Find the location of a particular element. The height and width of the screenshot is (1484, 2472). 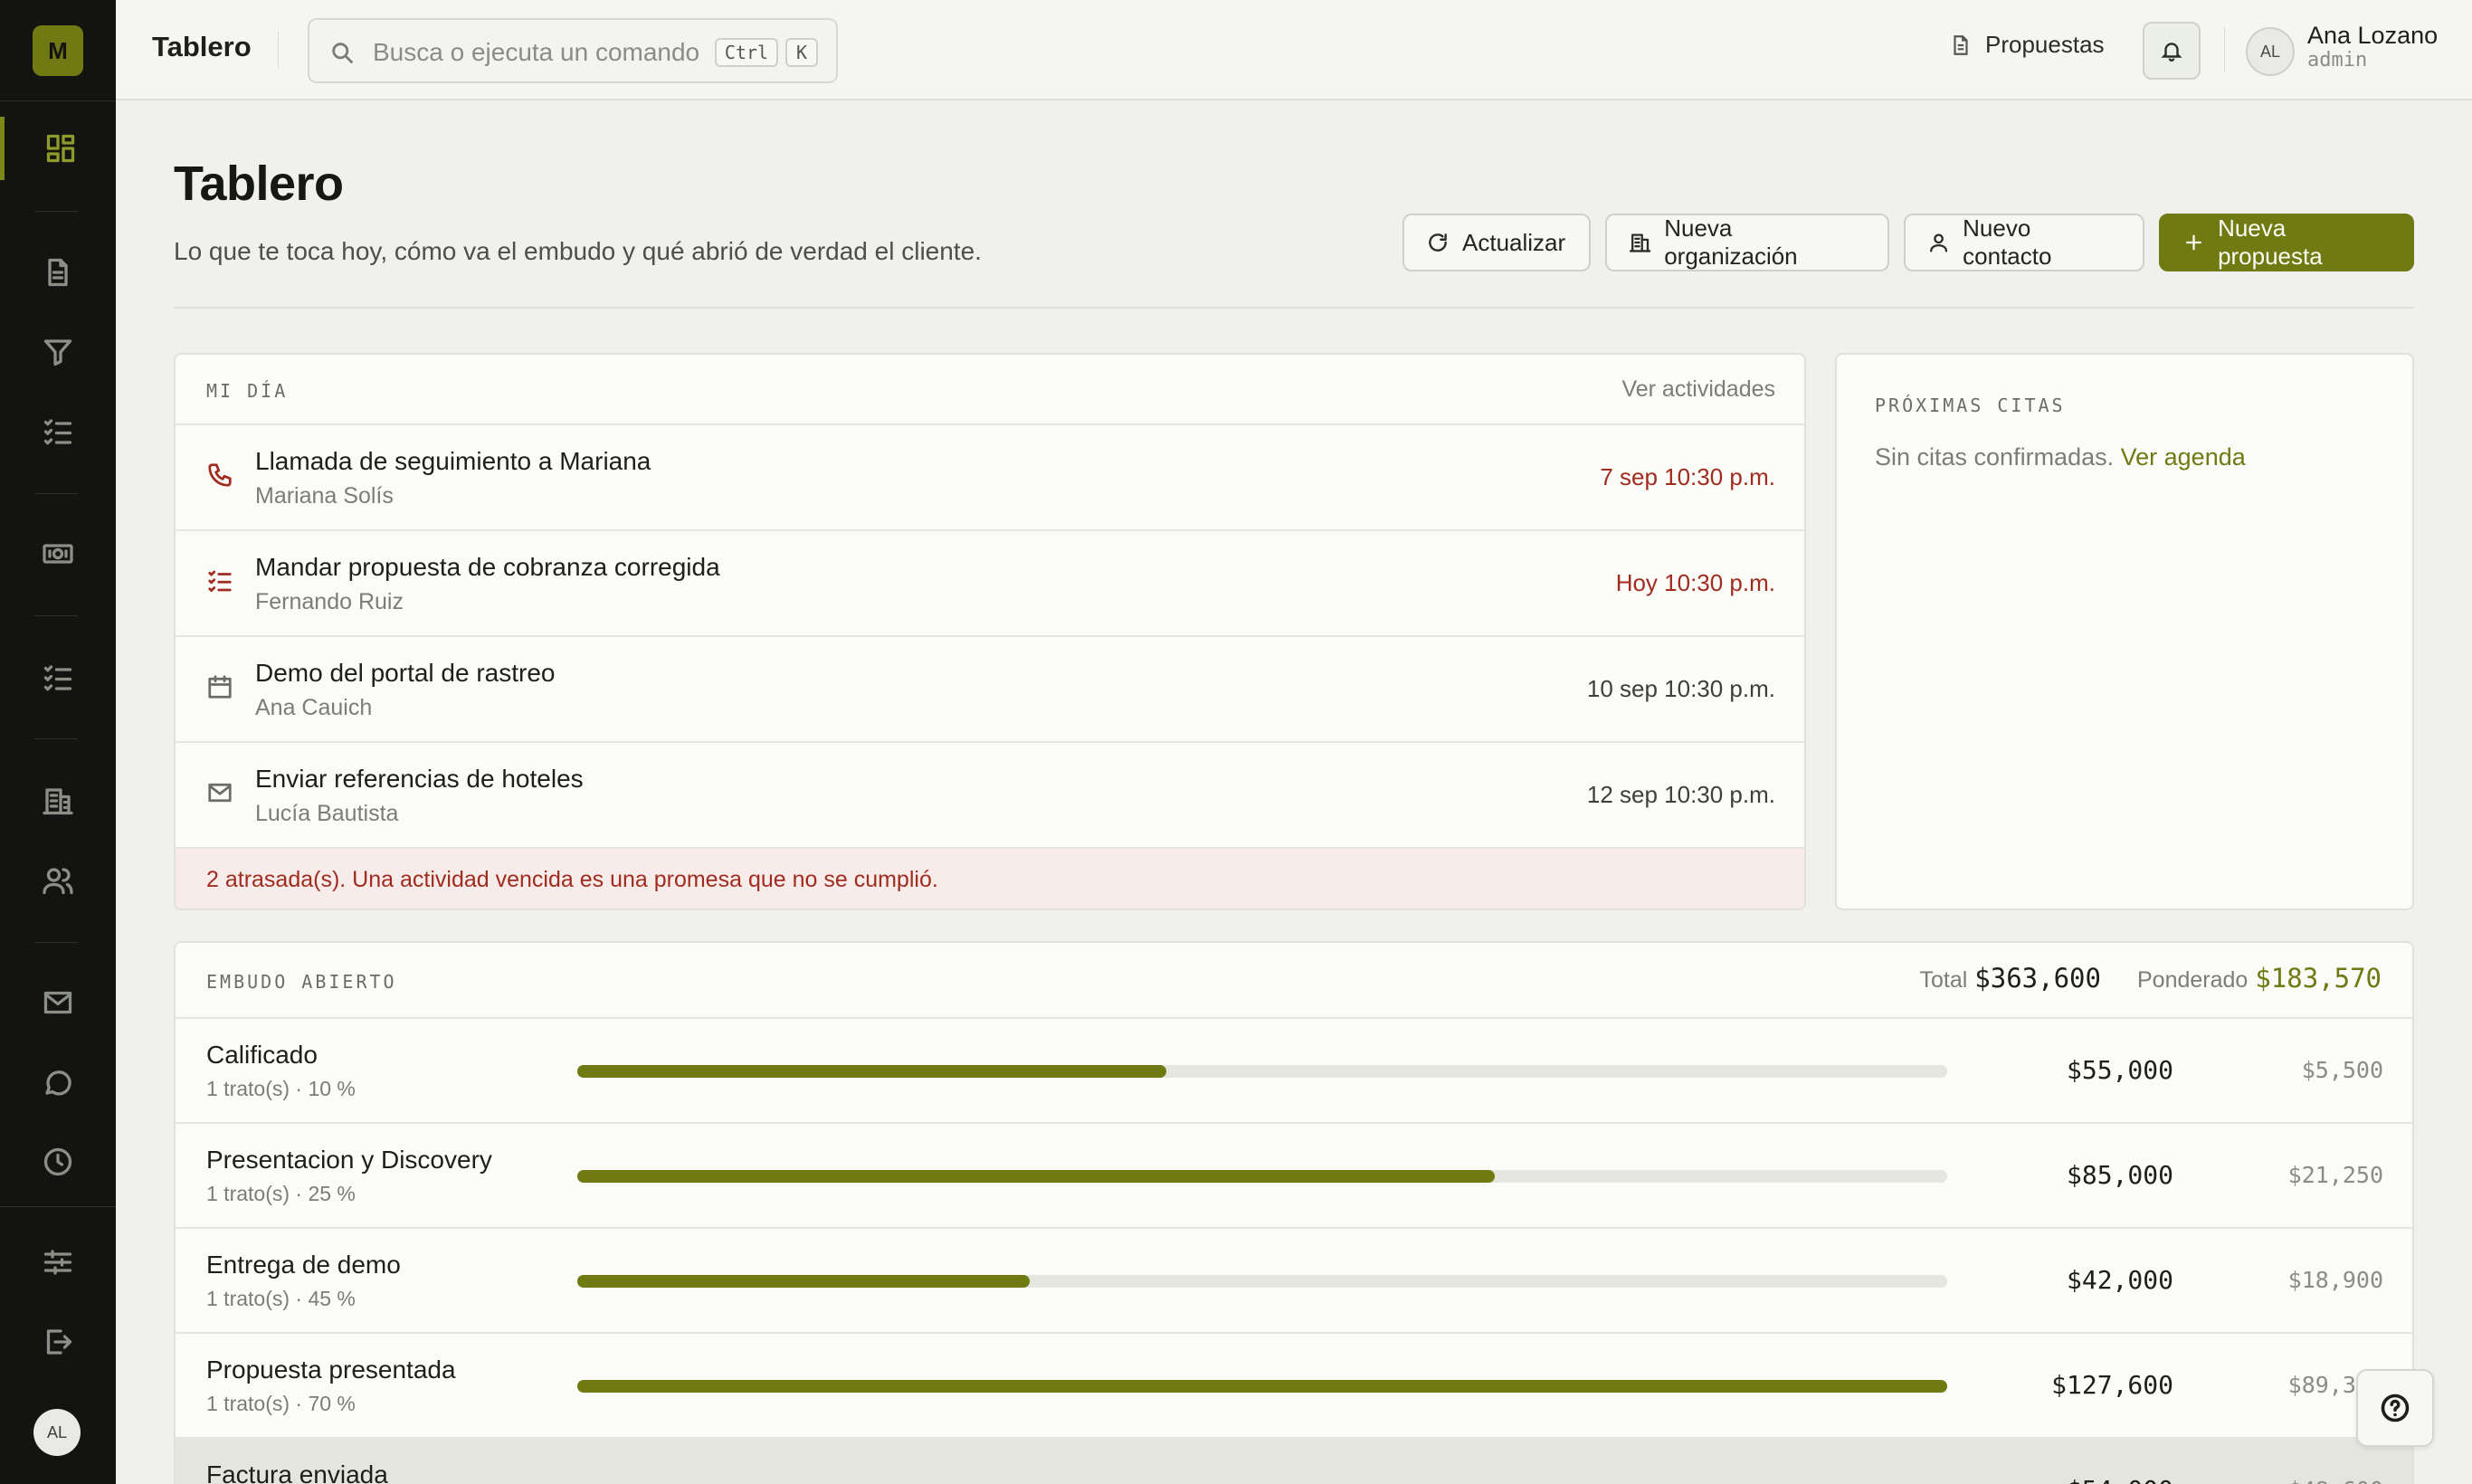

stage-name: Entrega de demo is located at coordinates (303, 1265).